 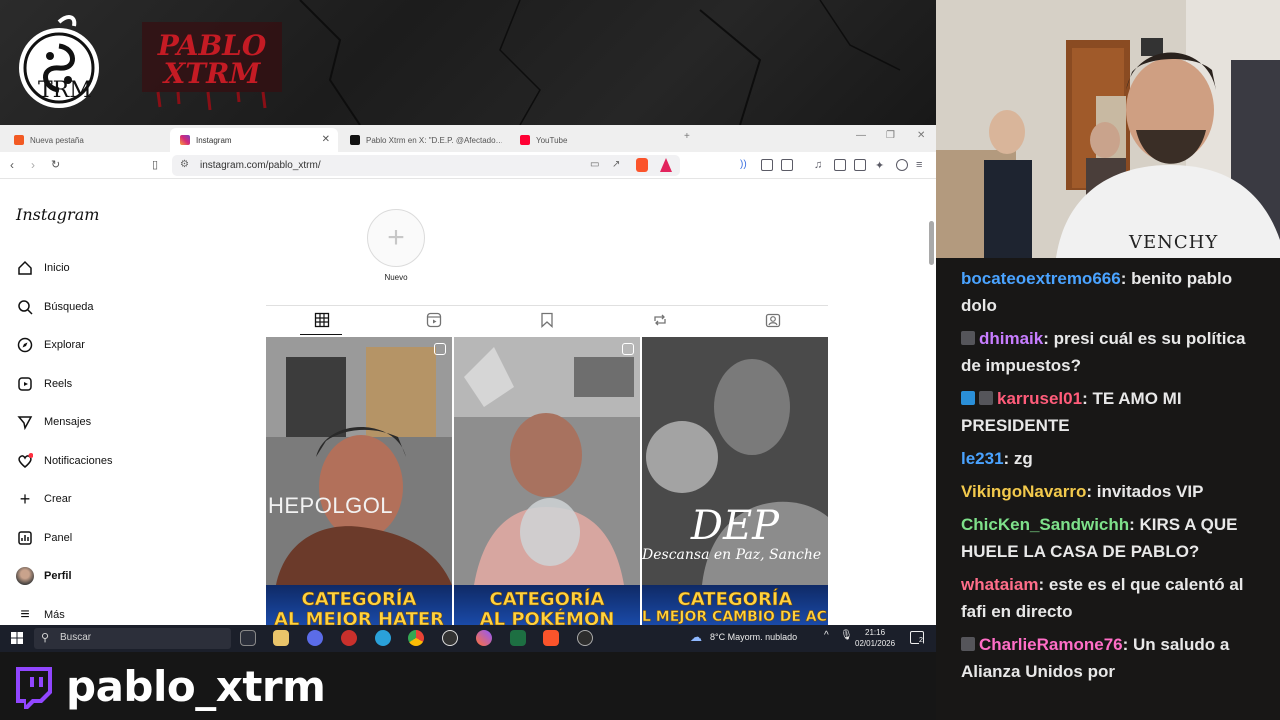 I want to click on forward-icon: ›, so click(x=33, y=165).